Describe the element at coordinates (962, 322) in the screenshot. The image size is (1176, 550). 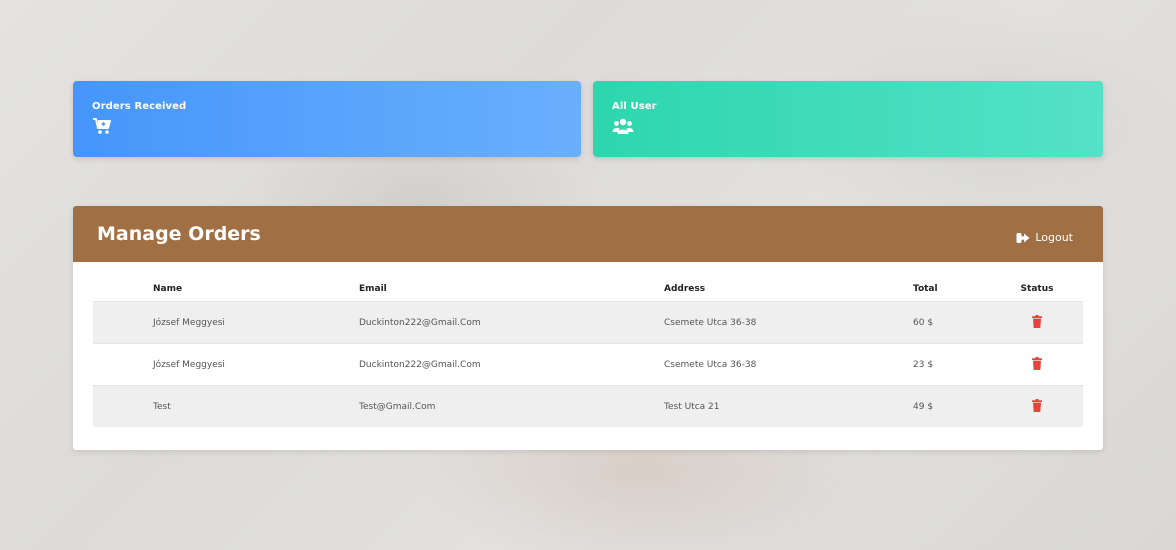
I see `cell-total: 60 $` at that location.